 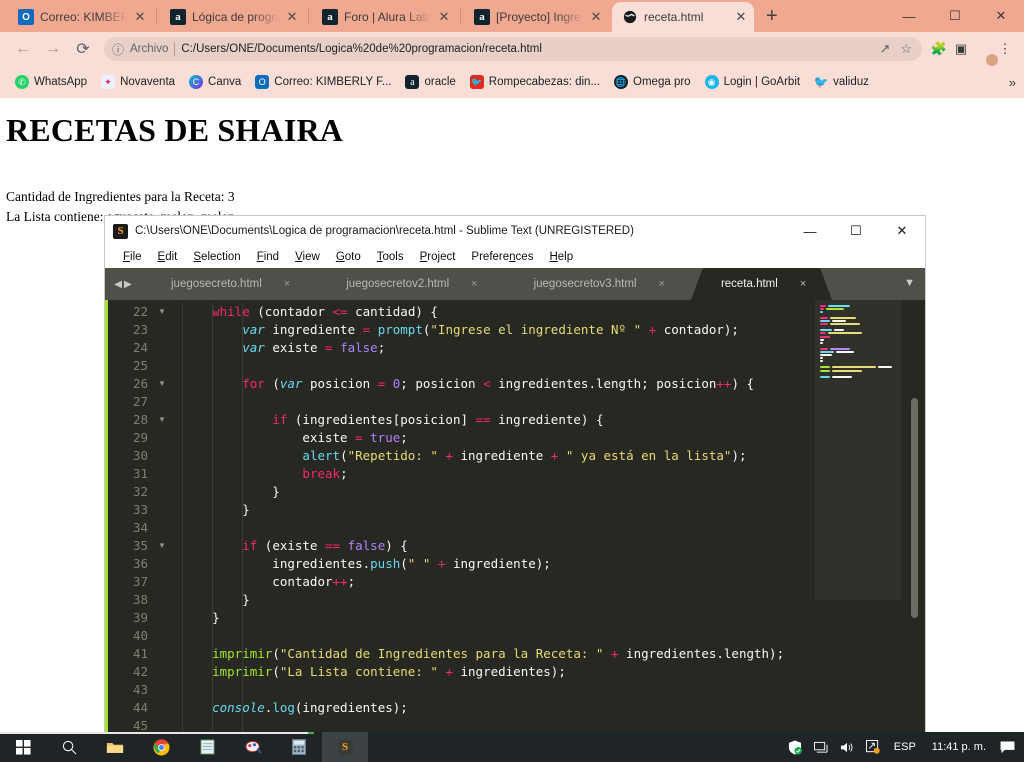 What do you see at coordinates (410, 284) in the screenshot?
I see `editor-tab-juegosecretov2: juegosecretov2.html ×` at bounding box center [410, 284].